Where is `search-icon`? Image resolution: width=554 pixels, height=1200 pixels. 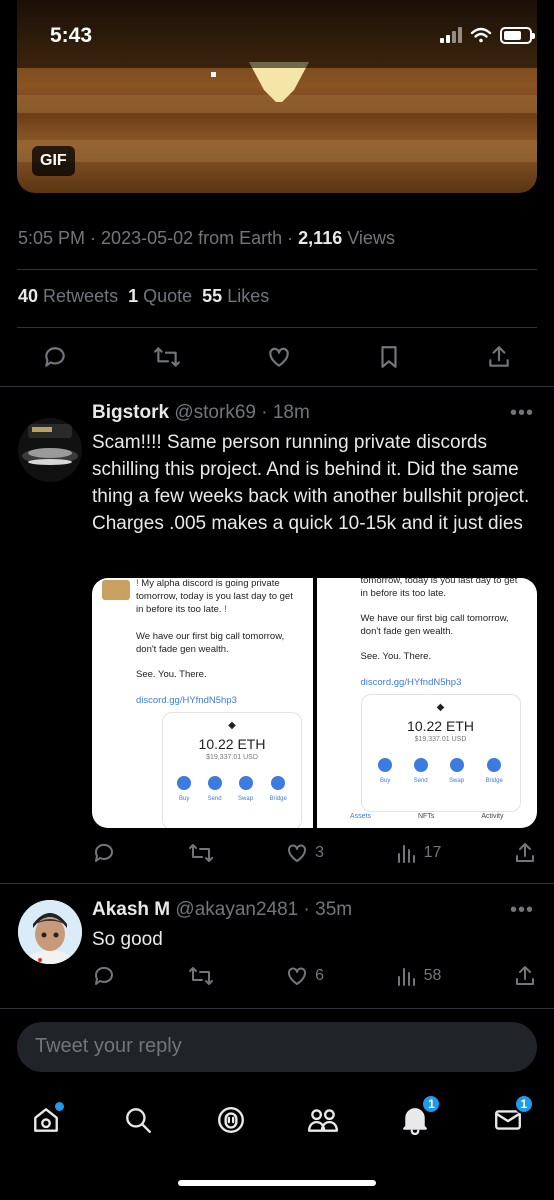 search-icon is located at coordinates (138, 1120).